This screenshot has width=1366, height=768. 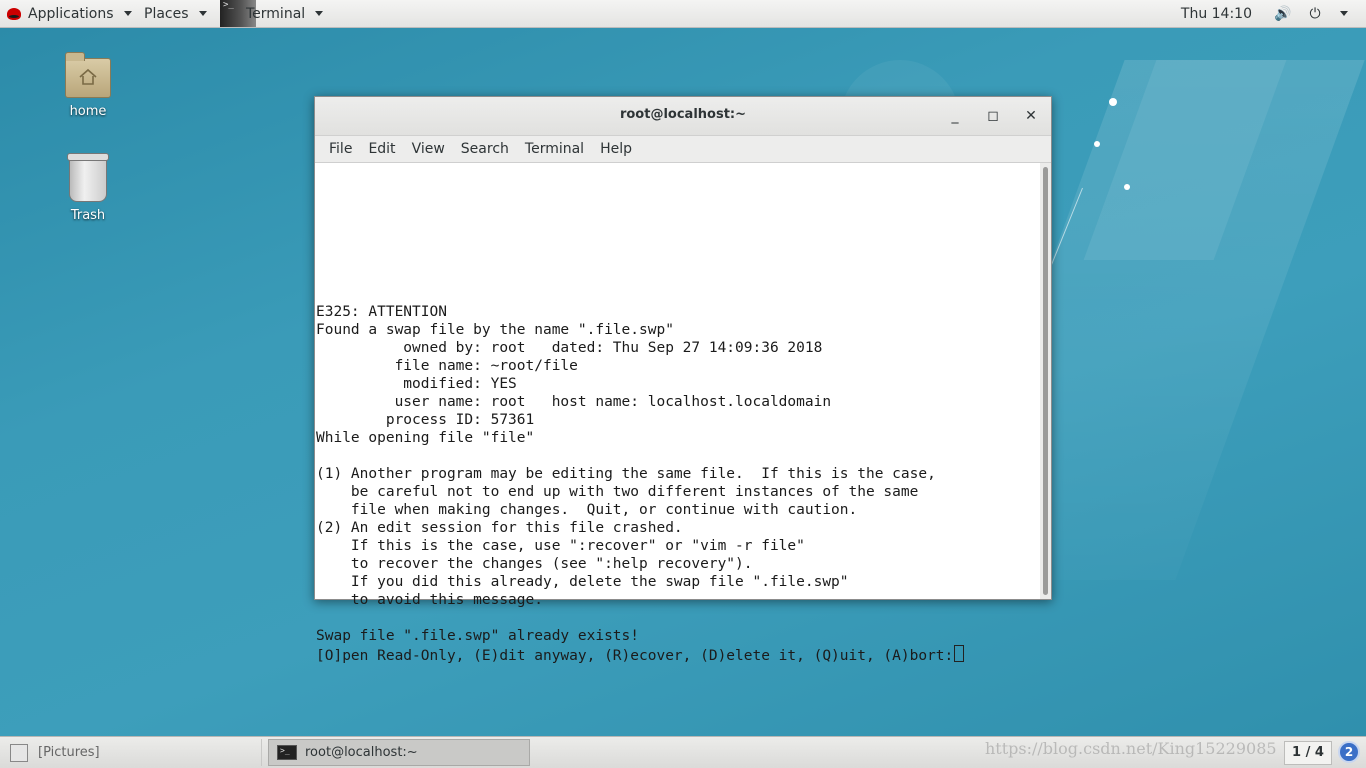 What do you see at coordinates (1185, 160) in the screenshot?
I see `wallpaper-decoration` at bounding box center [1185, 160].